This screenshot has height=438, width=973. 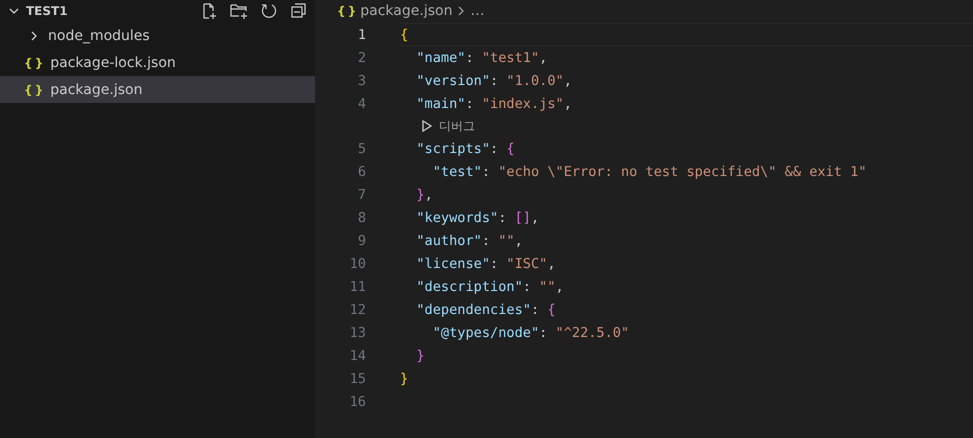 I want to click on line-number: 10, so click(x=357, y=264).